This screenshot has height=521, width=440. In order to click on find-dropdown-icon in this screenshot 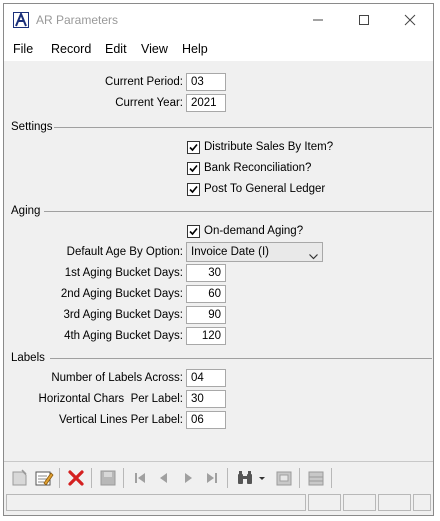, I will do `click(262, 478)`.